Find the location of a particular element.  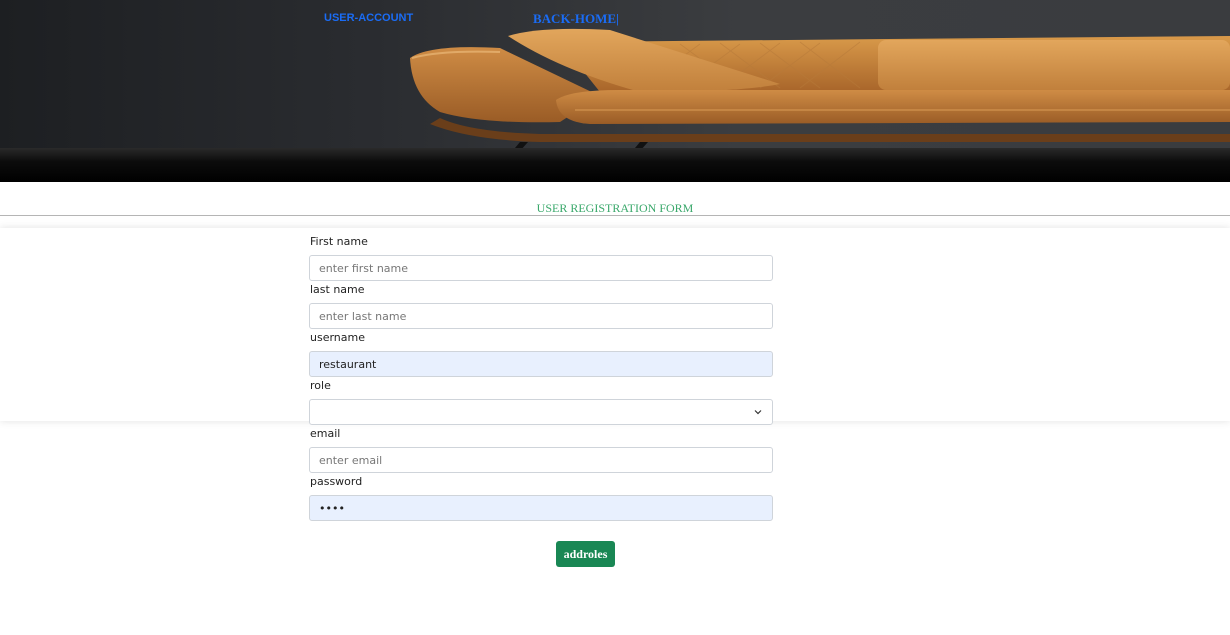

chevron-down-icon is located at coordinates (758, 412).